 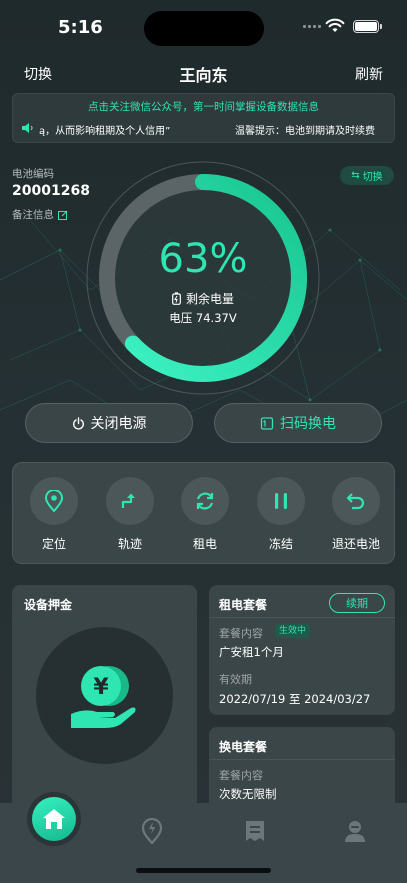 What do you see at coordinates (369, 74) in the screenshot?
I see `refresh-button: 刷新` at bounding box center [369, 74].